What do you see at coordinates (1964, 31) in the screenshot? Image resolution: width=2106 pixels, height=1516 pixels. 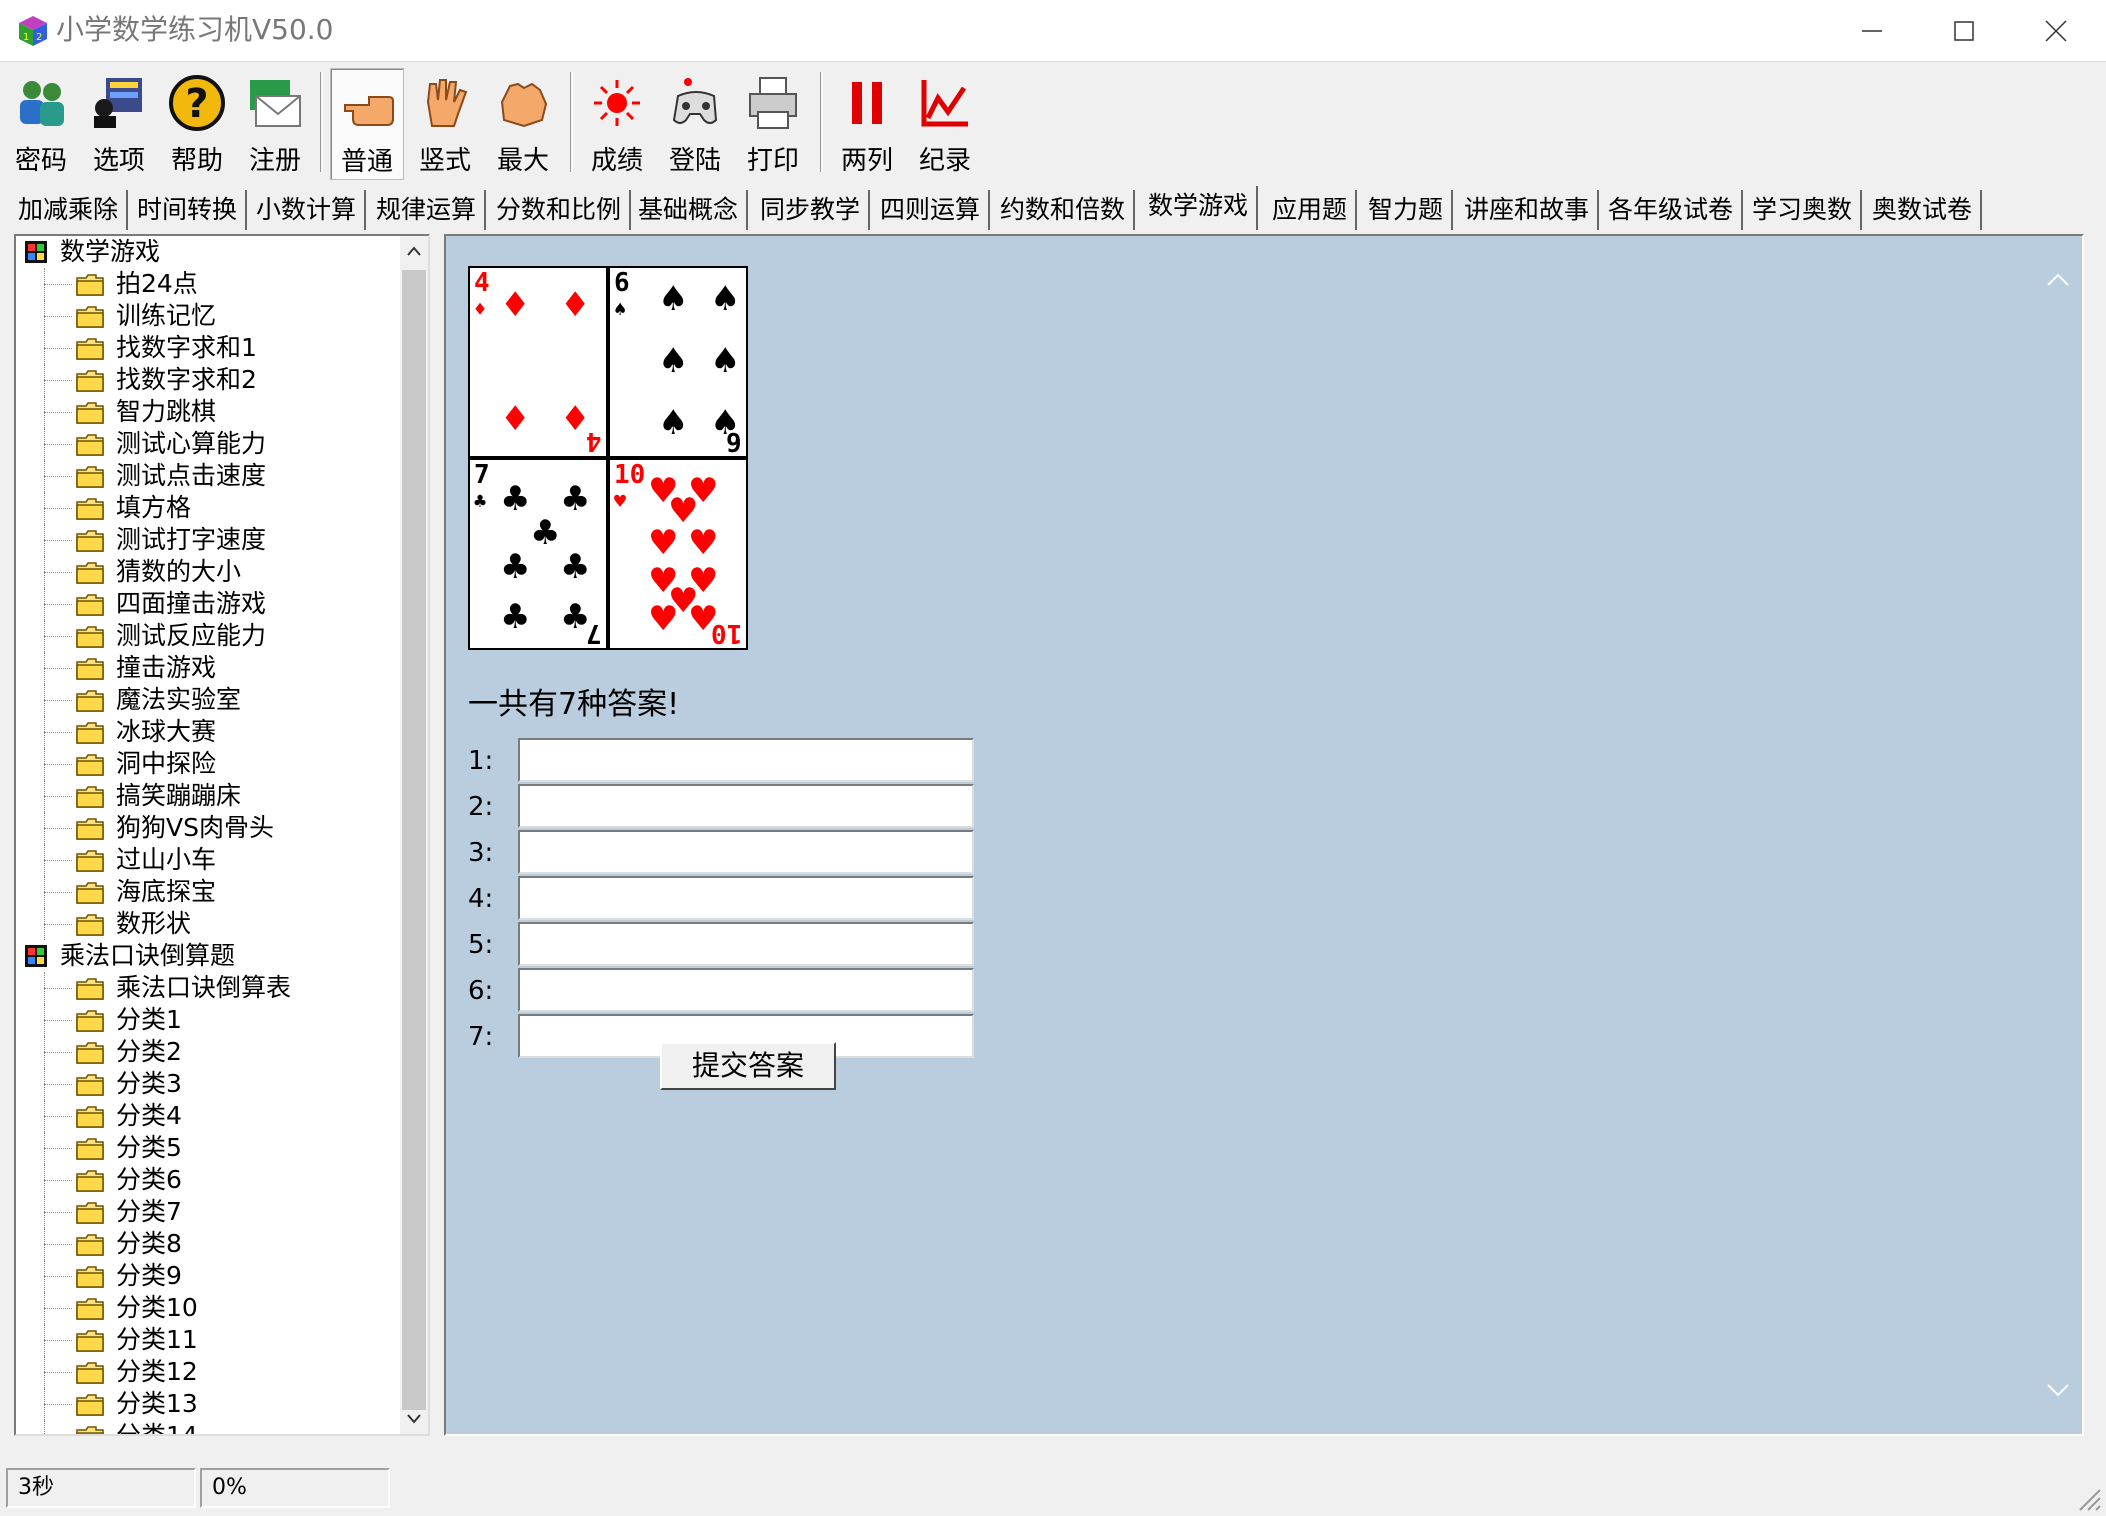 I see `maximize-button` at bounding box center [1964, 31].